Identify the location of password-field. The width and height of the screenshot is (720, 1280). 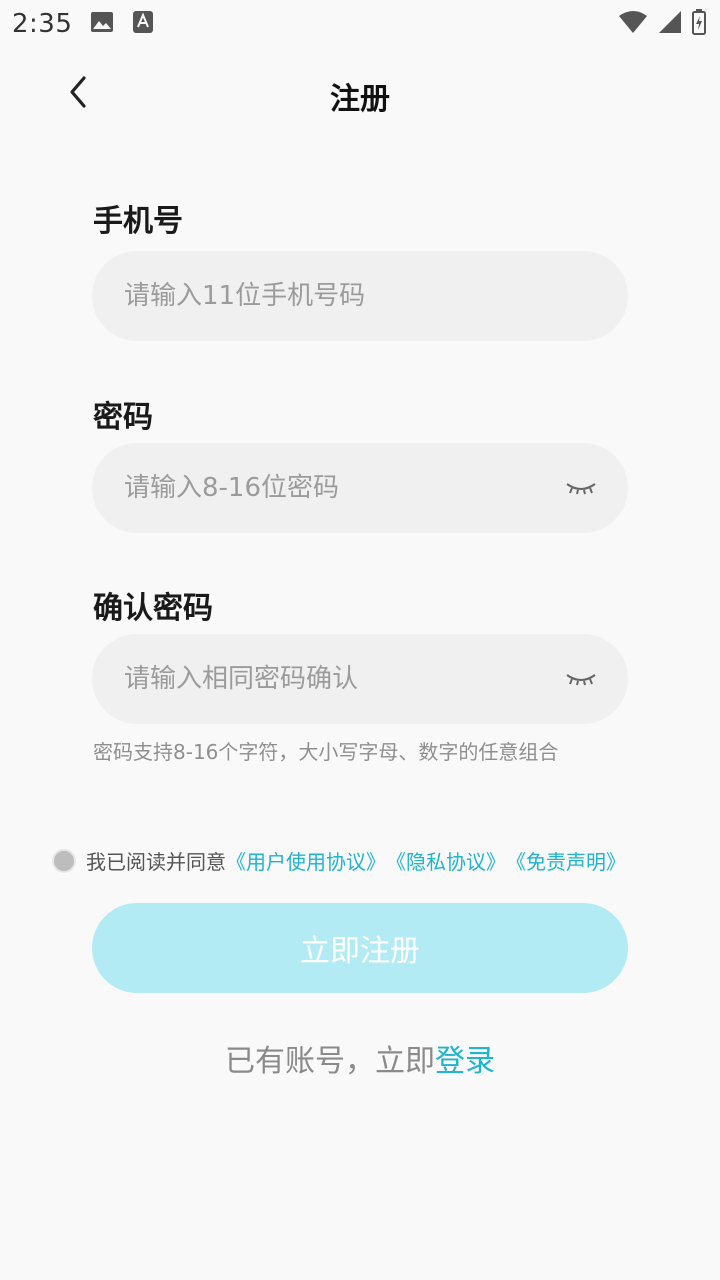
(360, 488).